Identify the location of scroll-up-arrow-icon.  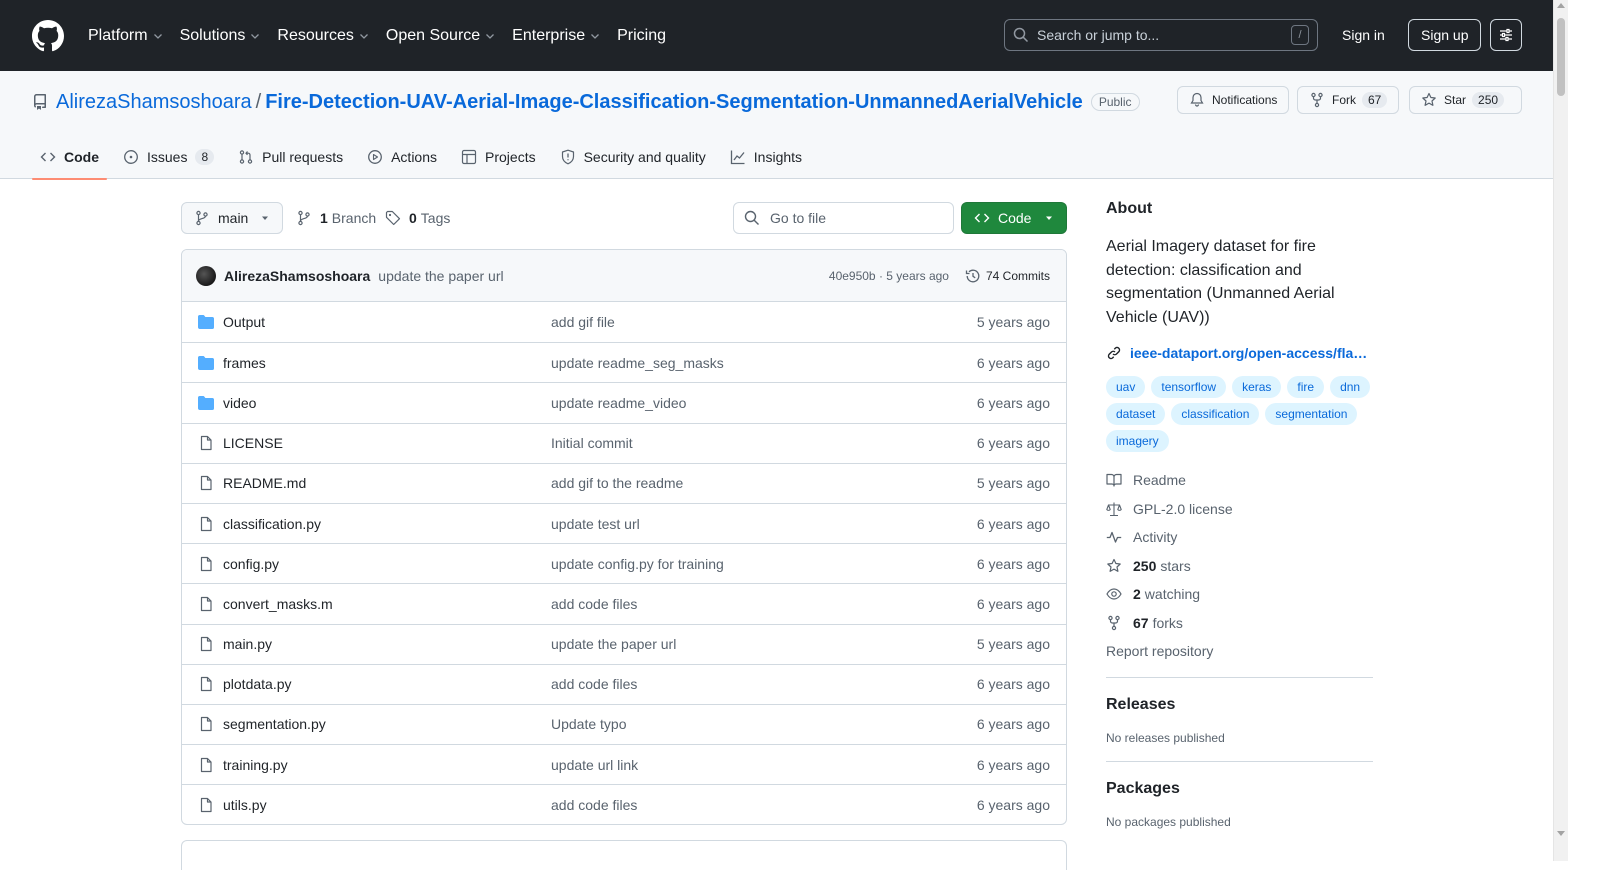
(1561, 5).